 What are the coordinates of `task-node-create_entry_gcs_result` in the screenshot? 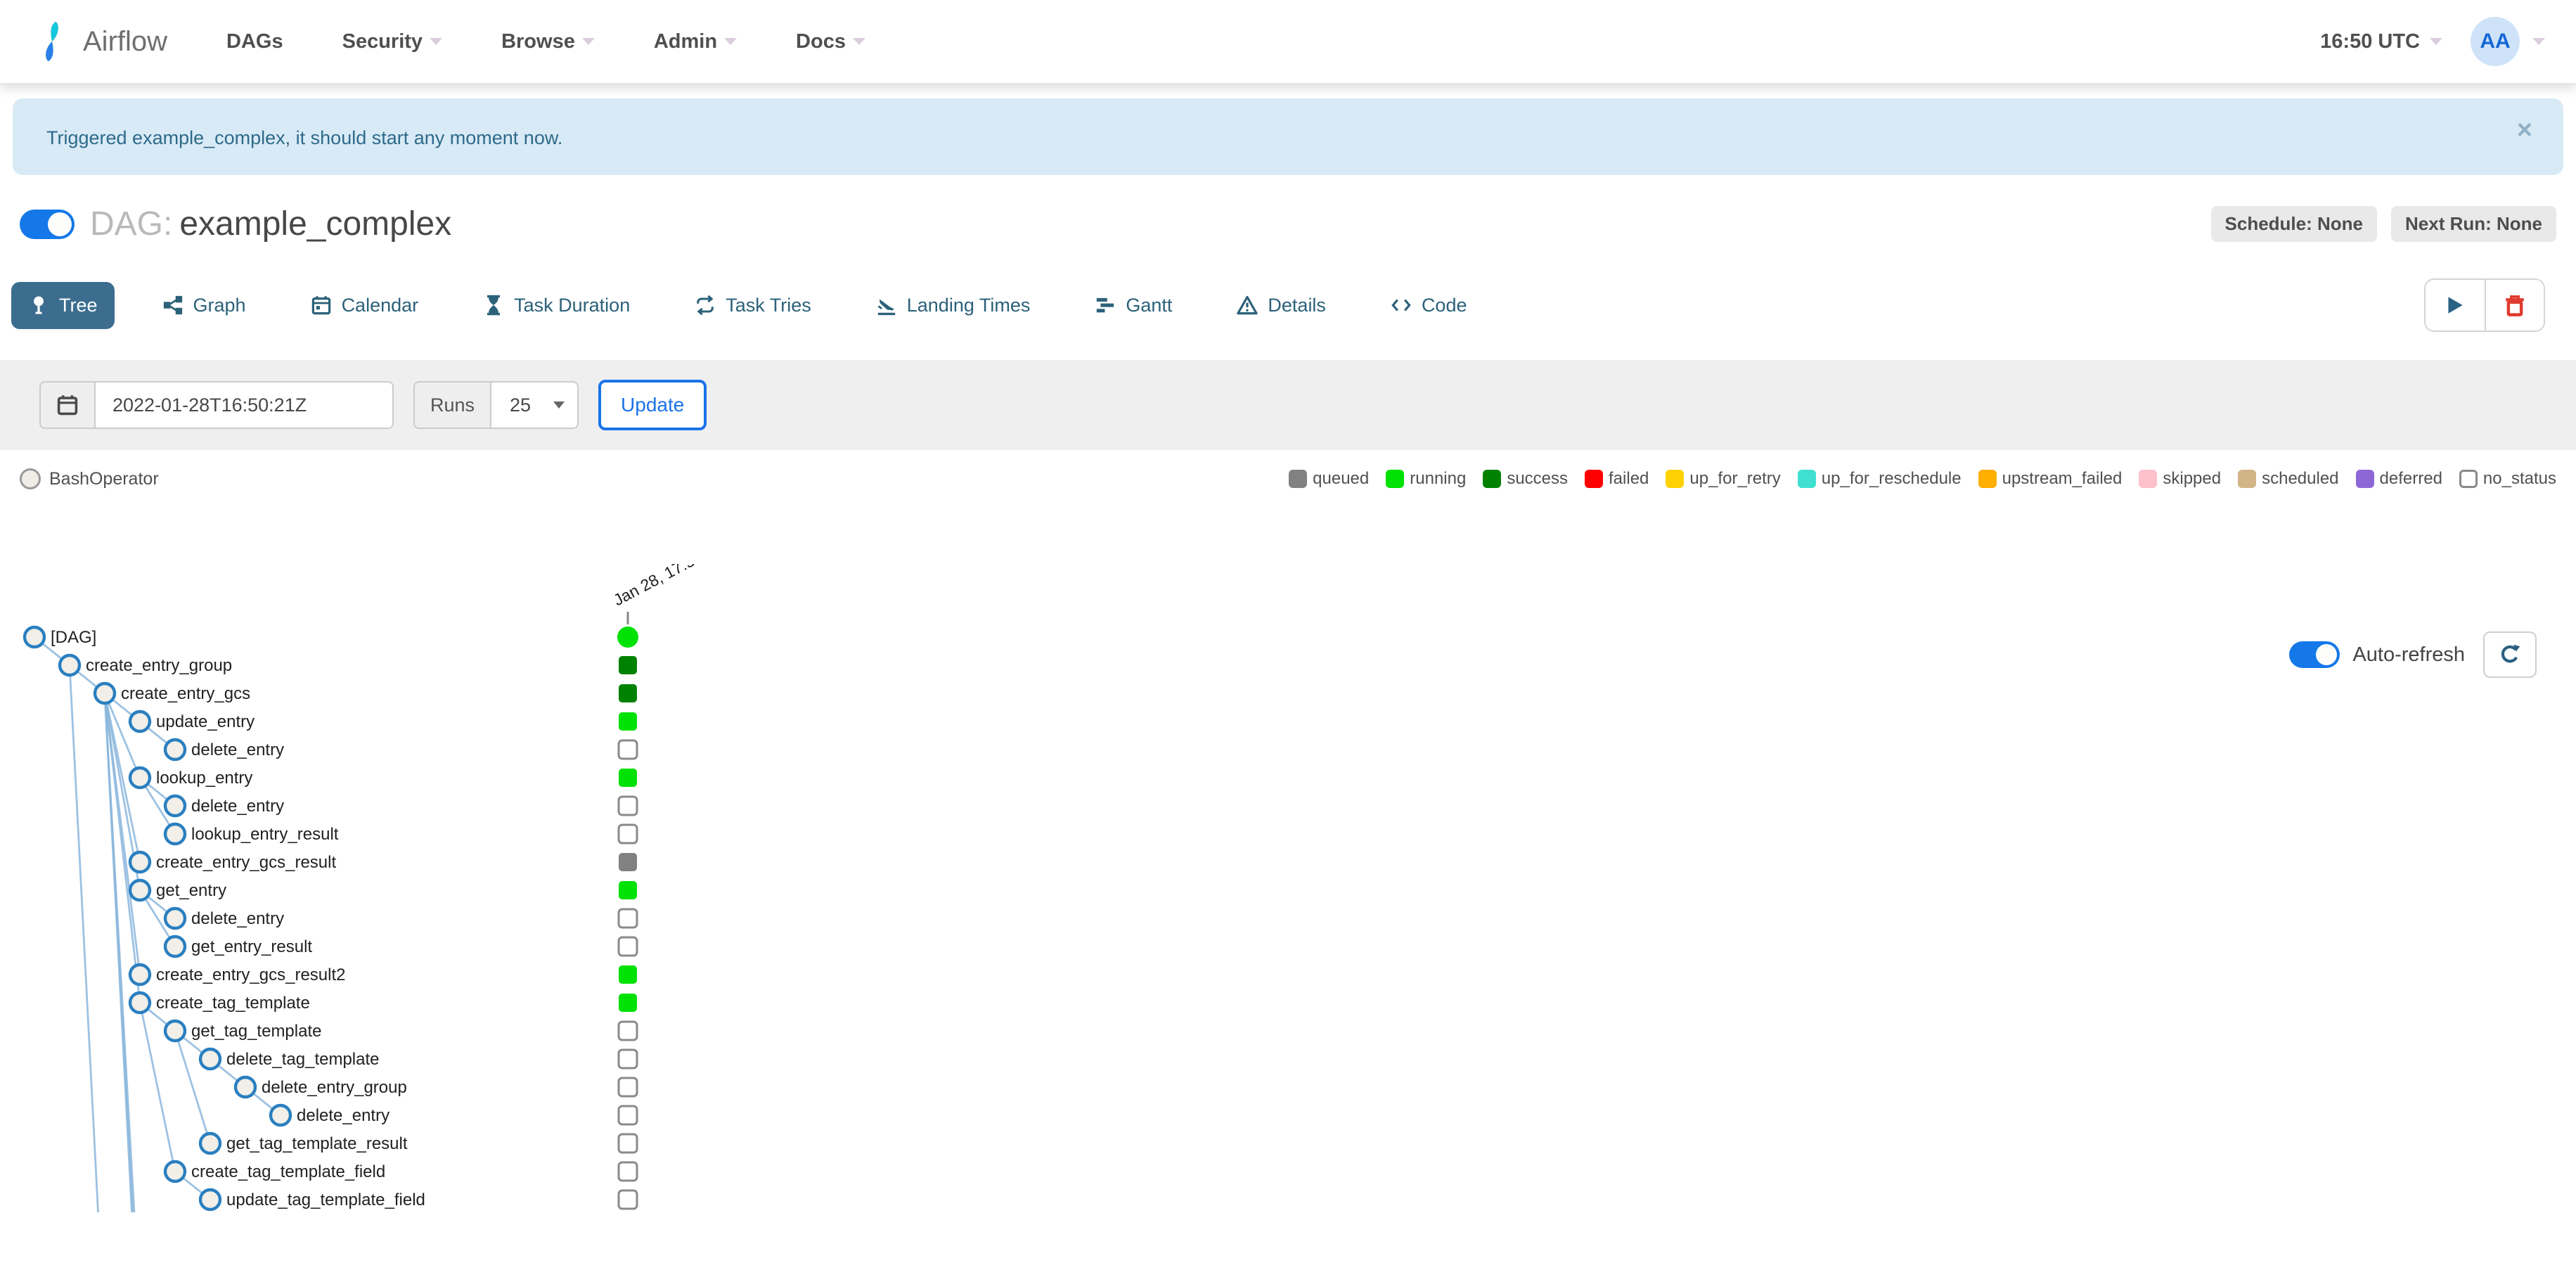 It's located at (140, 862).